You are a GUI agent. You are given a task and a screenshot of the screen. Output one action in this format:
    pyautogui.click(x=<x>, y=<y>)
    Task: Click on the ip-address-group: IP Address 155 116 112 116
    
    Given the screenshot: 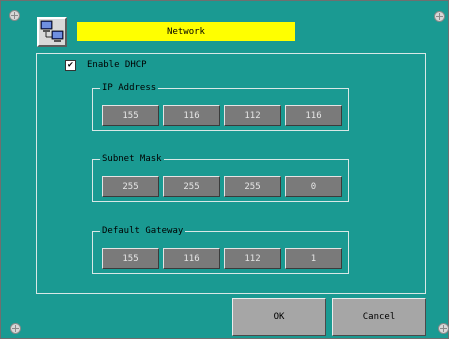 What is the action you would take?
    pyautogui.click(x=220, y=106)
    